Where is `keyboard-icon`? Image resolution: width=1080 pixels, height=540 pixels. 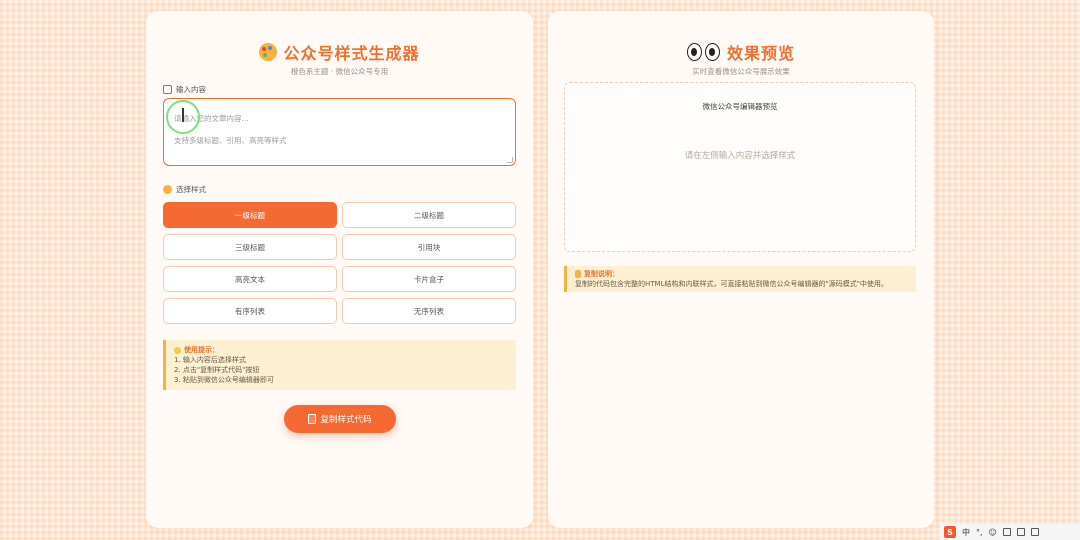
keyboard-icon is located at coordinates (1006, 532).